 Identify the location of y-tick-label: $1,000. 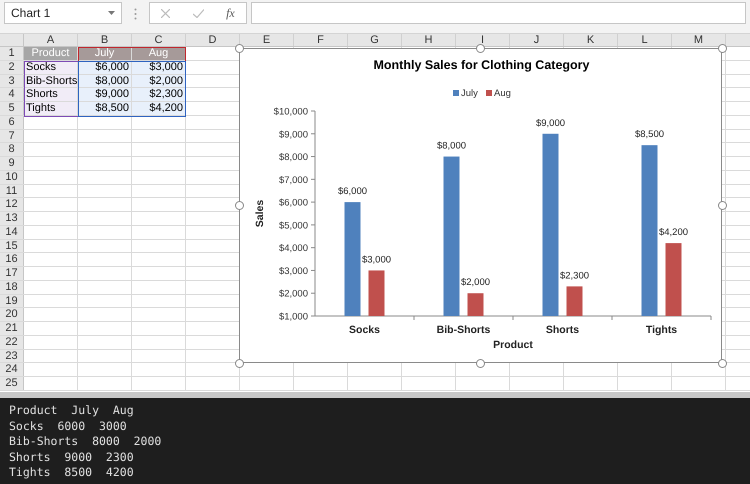
(293, 317).